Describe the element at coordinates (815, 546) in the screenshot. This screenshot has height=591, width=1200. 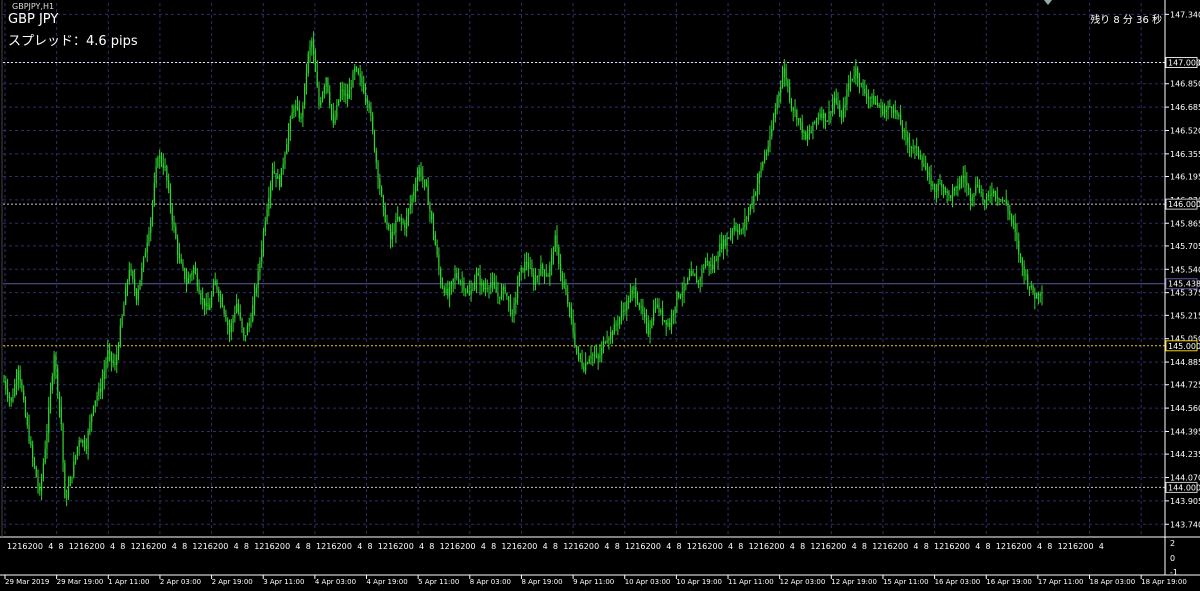
I see `hour-tick-label: 12` at that location.